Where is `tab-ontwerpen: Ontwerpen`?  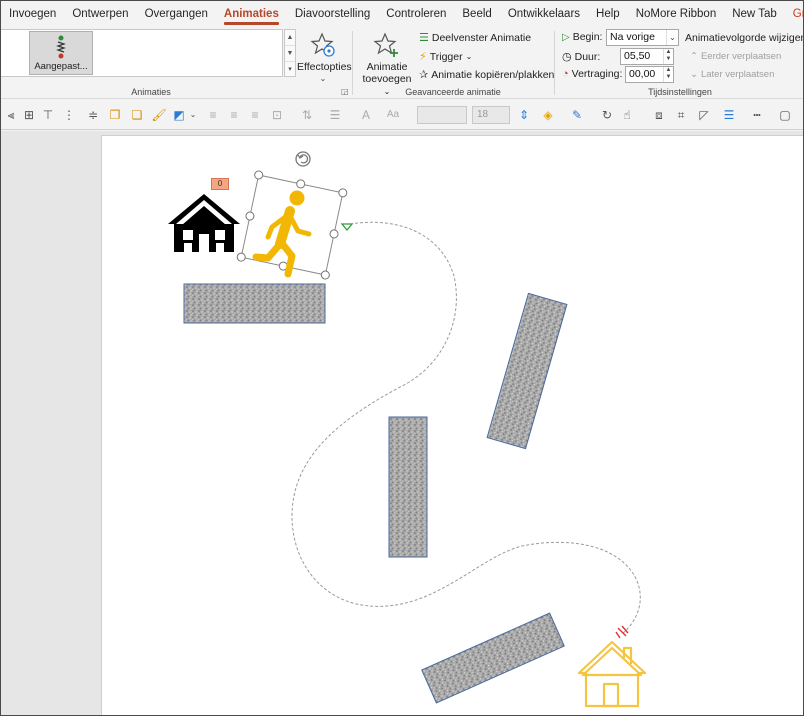 tab-ontwerpen: Ontwerpen is located at coordinates (100, 14).